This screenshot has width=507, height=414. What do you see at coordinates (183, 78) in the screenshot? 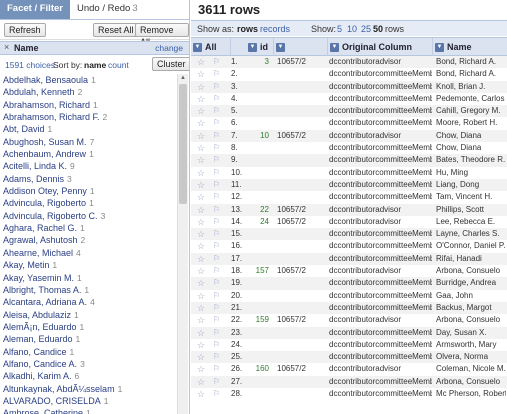
I see `scroll-up-icon: ▲` at bounding box center [183, 78].